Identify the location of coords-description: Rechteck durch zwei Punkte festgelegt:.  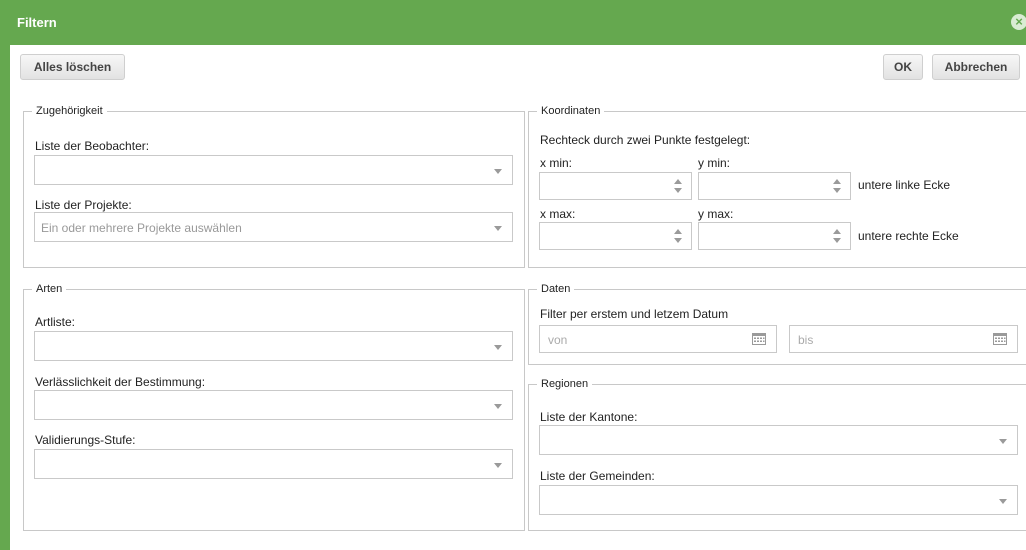
(645, 140).